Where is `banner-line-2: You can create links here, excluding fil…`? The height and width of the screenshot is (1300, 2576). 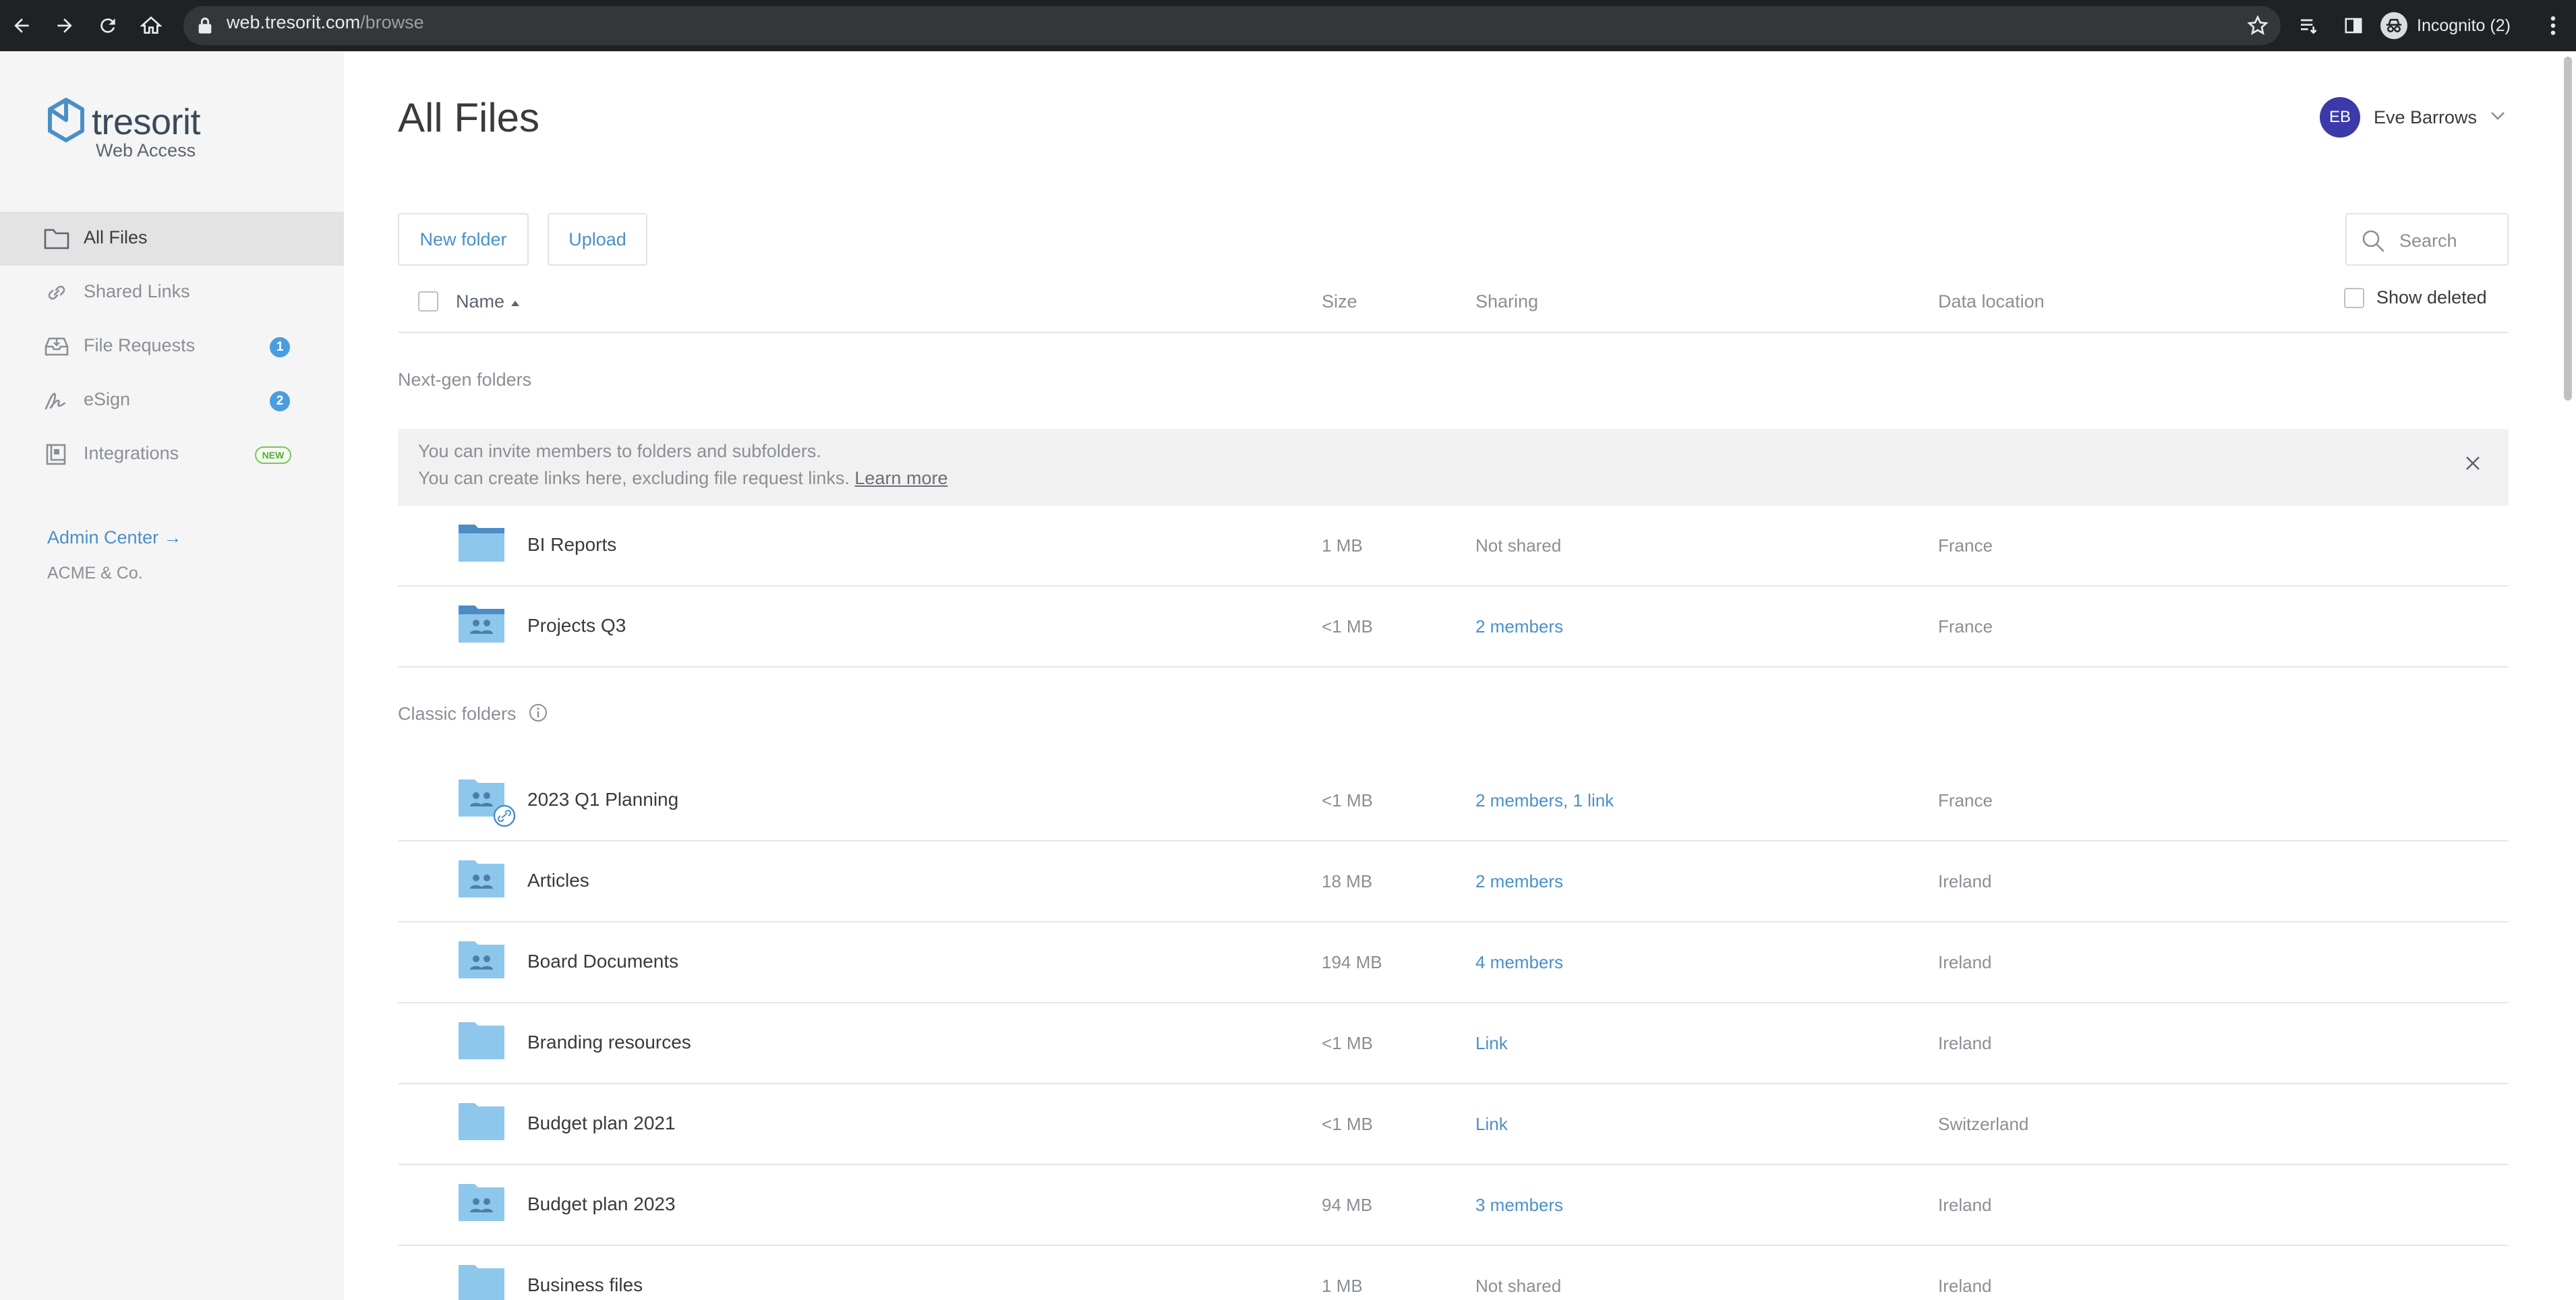
banner-line-2: You can create links here, excluding fil… is located at coordinates (682, 479).